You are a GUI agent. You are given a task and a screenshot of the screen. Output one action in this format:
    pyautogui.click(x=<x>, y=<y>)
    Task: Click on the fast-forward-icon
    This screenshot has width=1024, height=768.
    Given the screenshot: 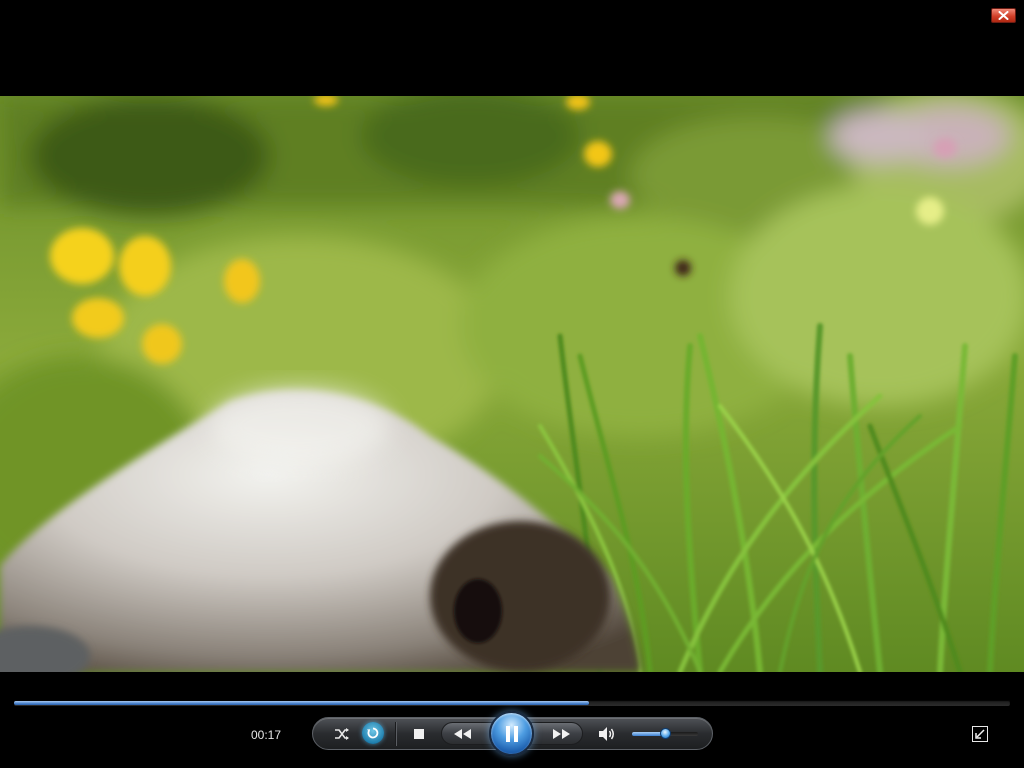 What is the action you would take?
    pyautogui.click(x=561, y=733)
    